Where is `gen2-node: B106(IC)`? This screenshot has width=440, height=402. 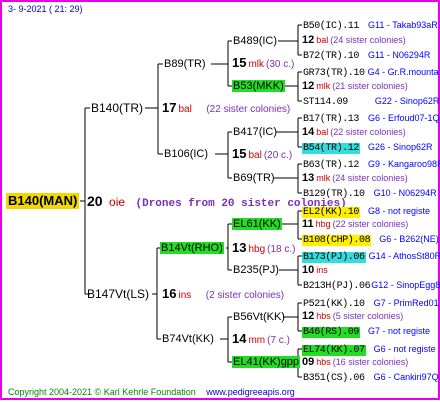 gen2-node: B106(IC) is located at coordinates (186, 154).